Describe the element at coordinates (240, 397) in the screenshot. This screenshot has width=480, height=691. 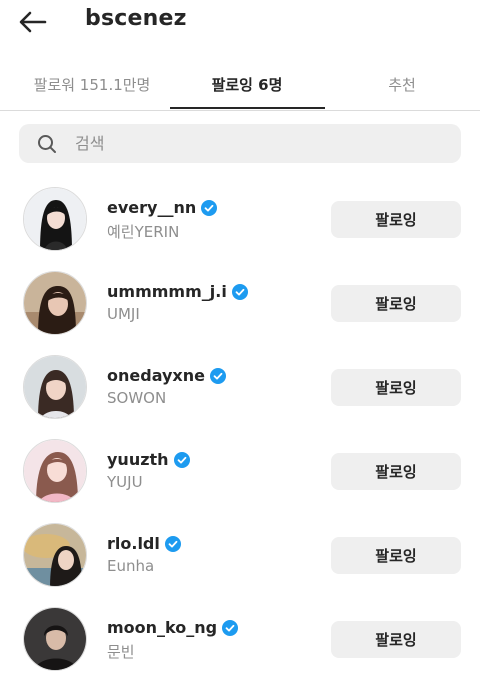
I see `list-item: onedayxne SOWON 팔로잉` at that location.